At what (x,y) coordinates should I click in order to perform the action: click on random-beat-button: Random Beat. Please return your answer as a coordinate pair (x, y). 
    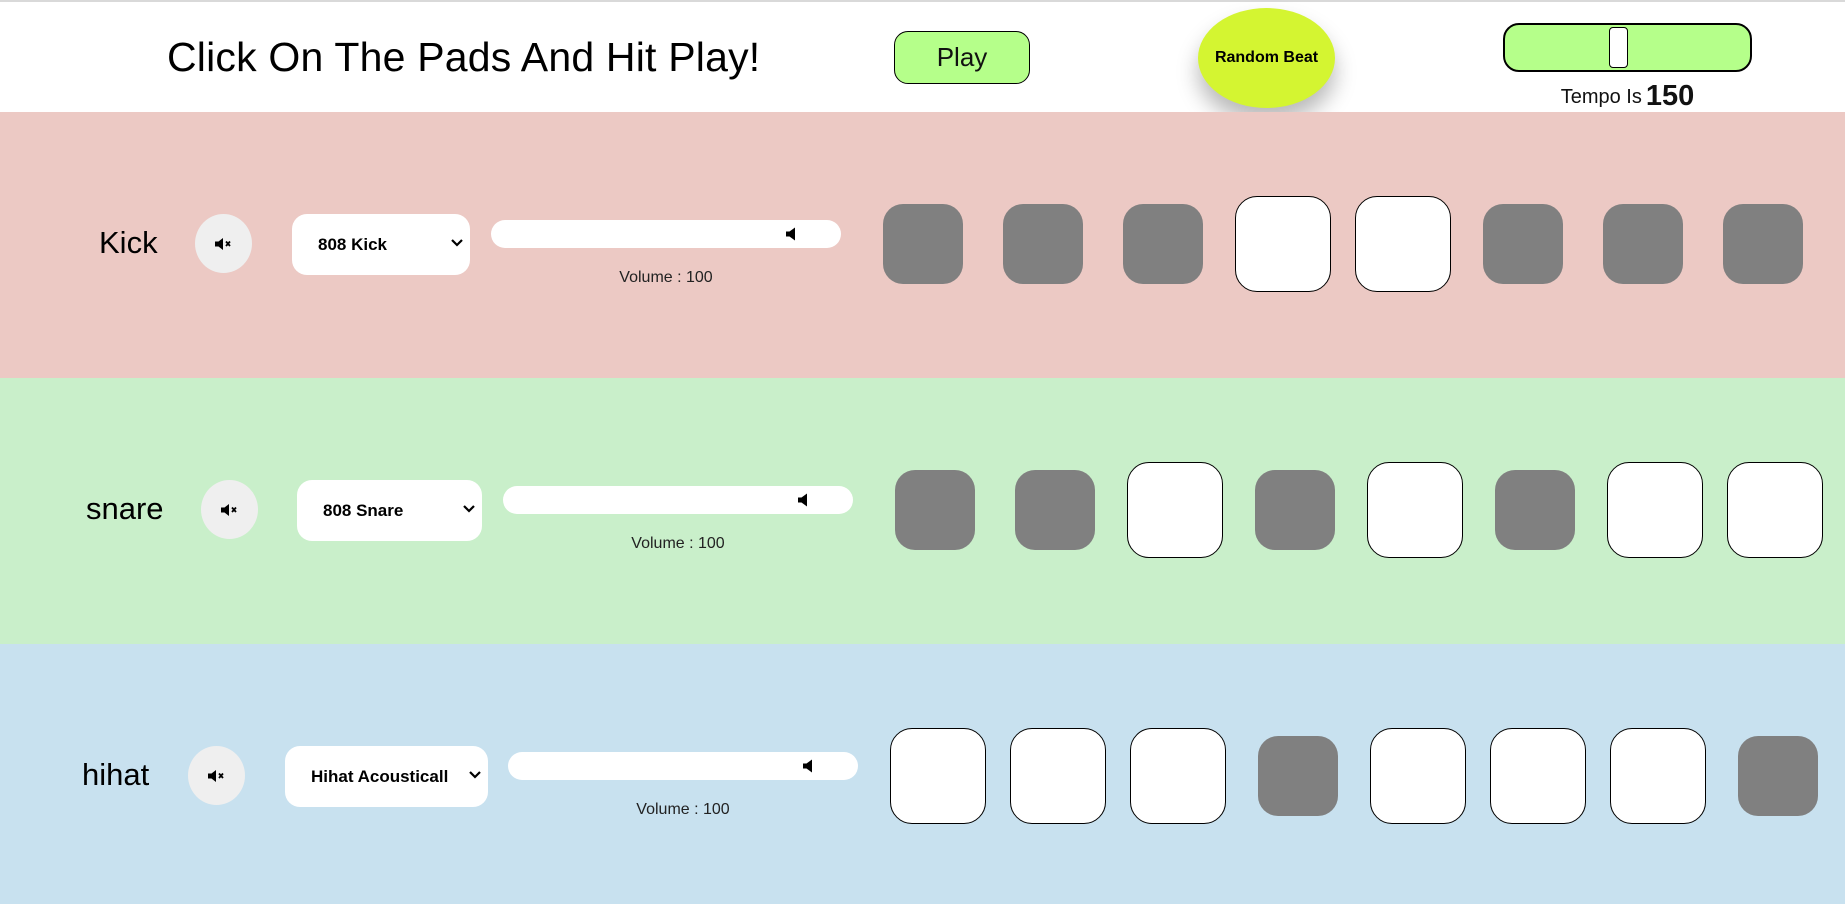
    Looking at the image, I should click on (1266, 58).